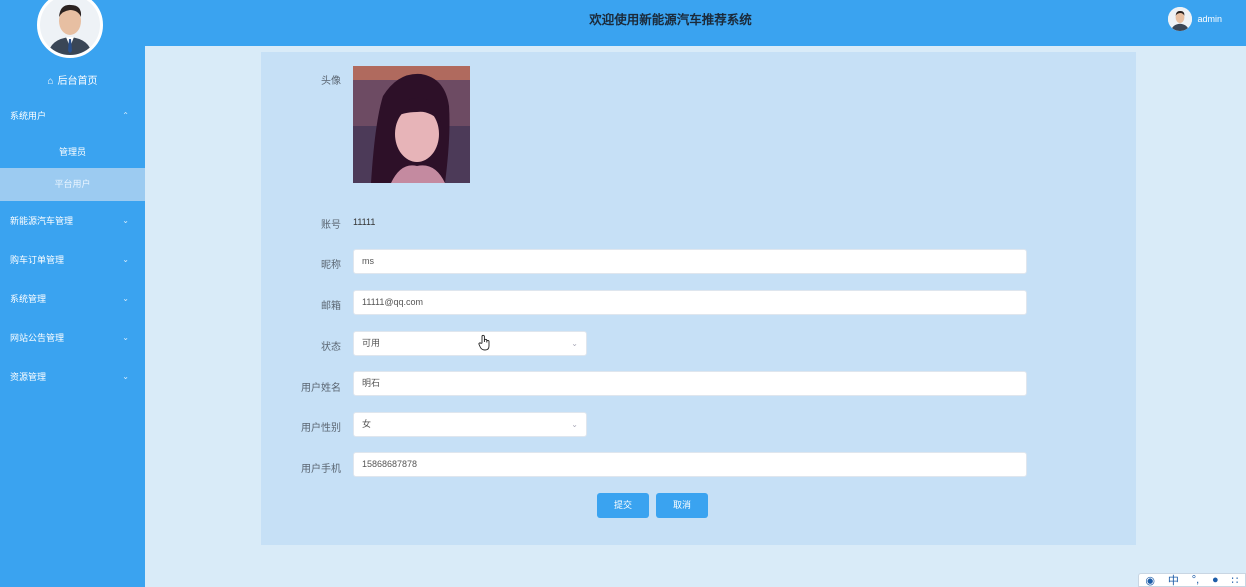 The width and height of the screenshot is (1246, 587). I want to click on menu-label: 系统管理, so click(28, 299).